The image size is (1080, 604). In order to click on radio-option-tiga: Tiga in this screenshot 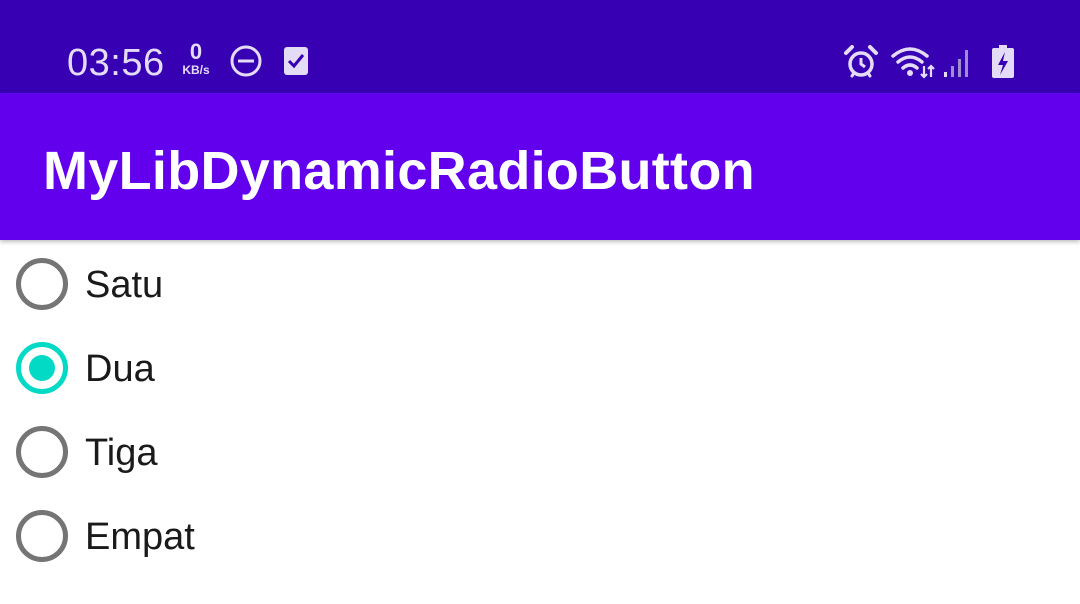, I will do `click(300, 452)`.